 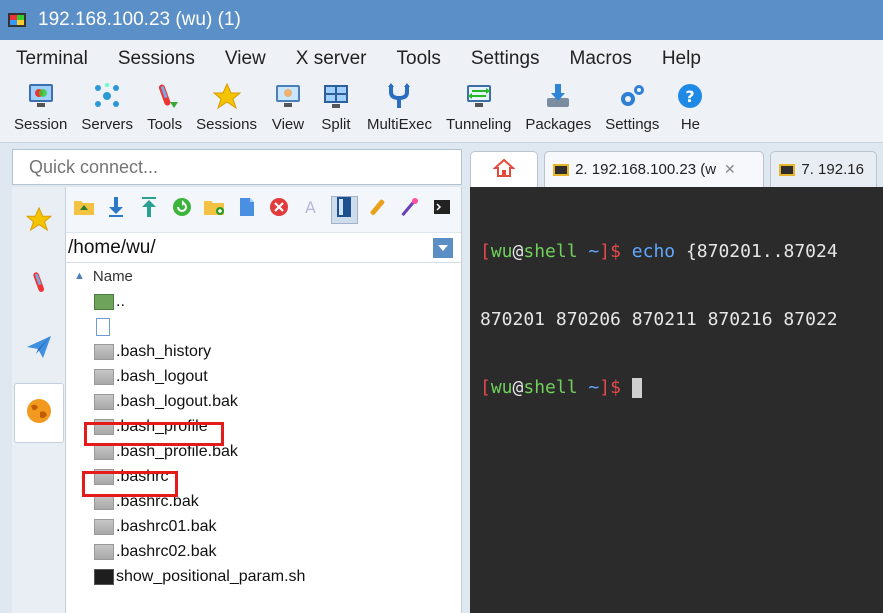 What do you see at coordinates (263, 276) in the screenshot?
I see `column-header-name: ▲ Name` at bounding box center [263, 276].